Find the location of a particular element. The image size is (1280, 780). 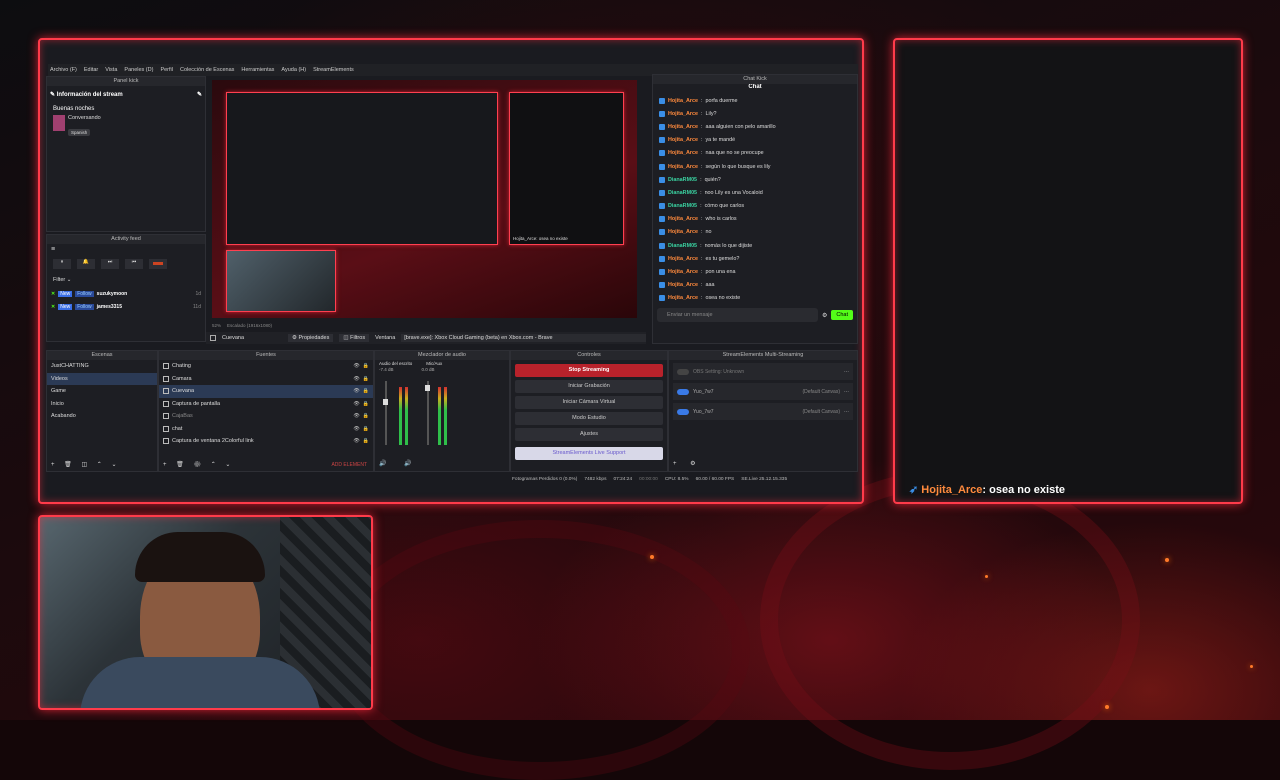

source-item: Camara 👁 🔒 is located at coordinates (266, 379).